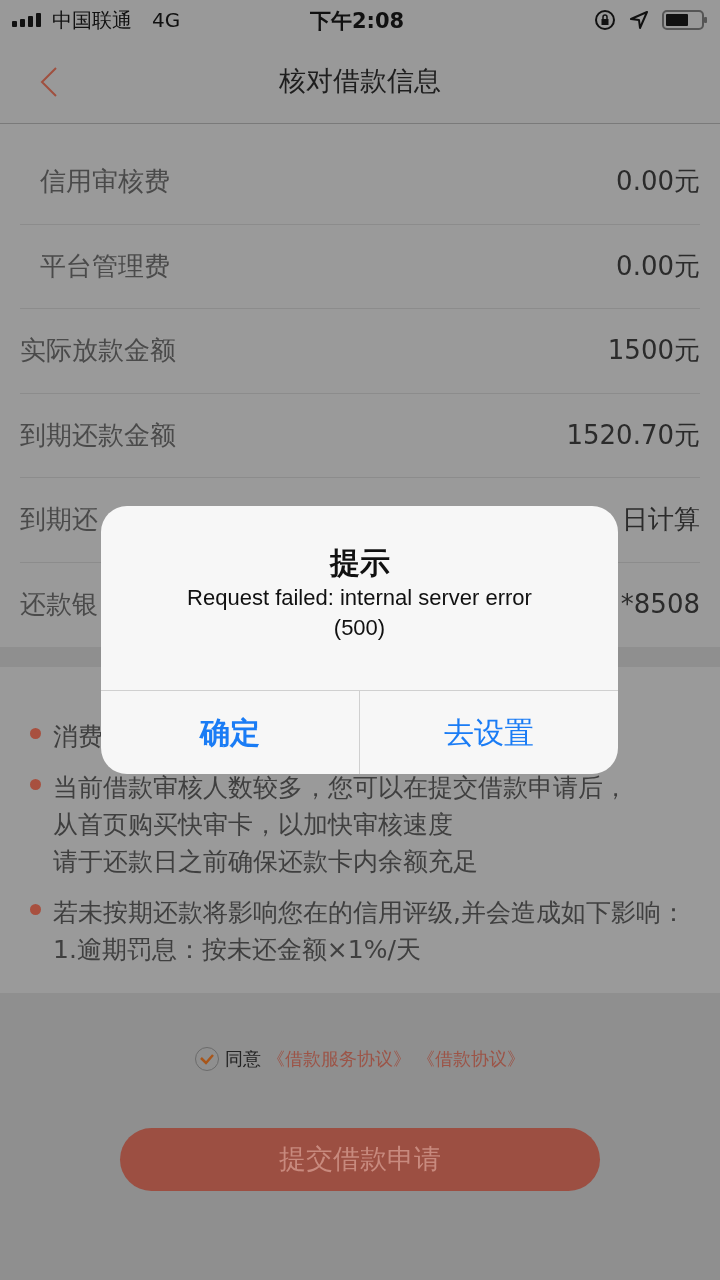  Describe the element at coordinates (653, 351) in the screenshot. I see `row-value: 1500元` at that location.